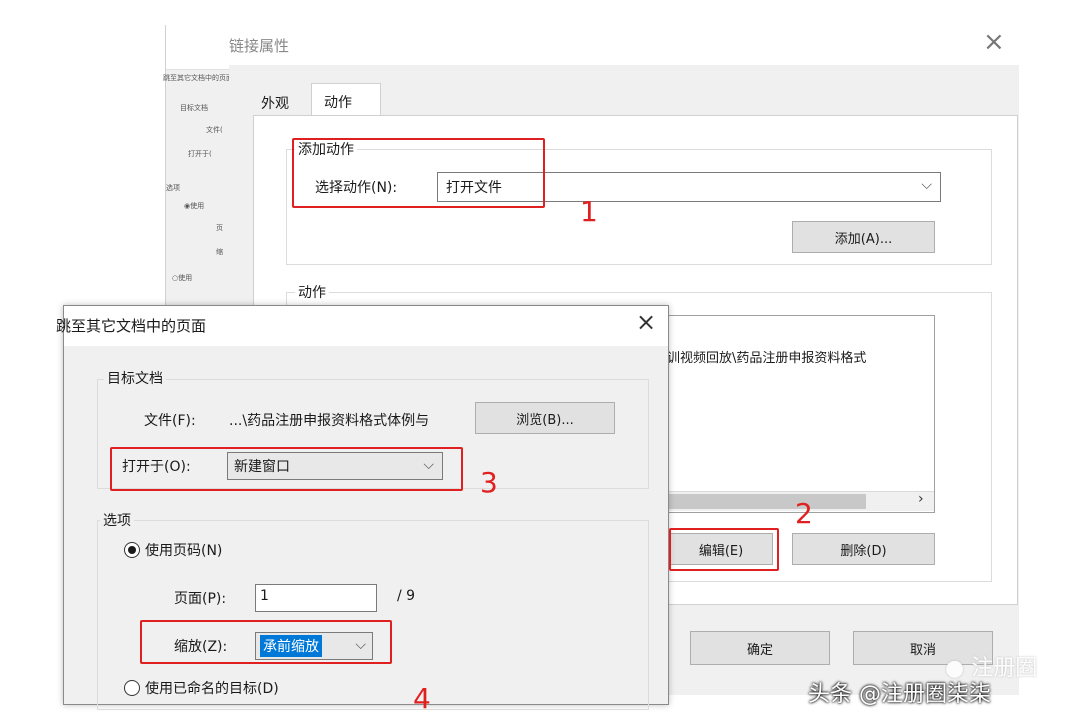 The width and height of the screenshot is (1080, 724). I want to click on page-label: 页面(P):, so click(200, 599).